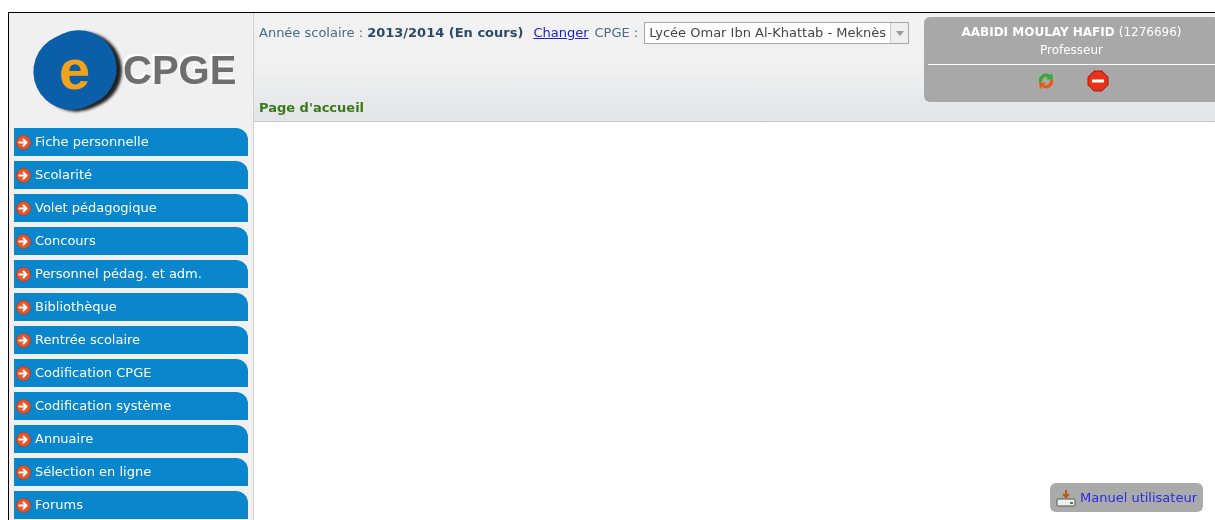  I want to click on menu-item: Bibliothèque, so click(131, 307).